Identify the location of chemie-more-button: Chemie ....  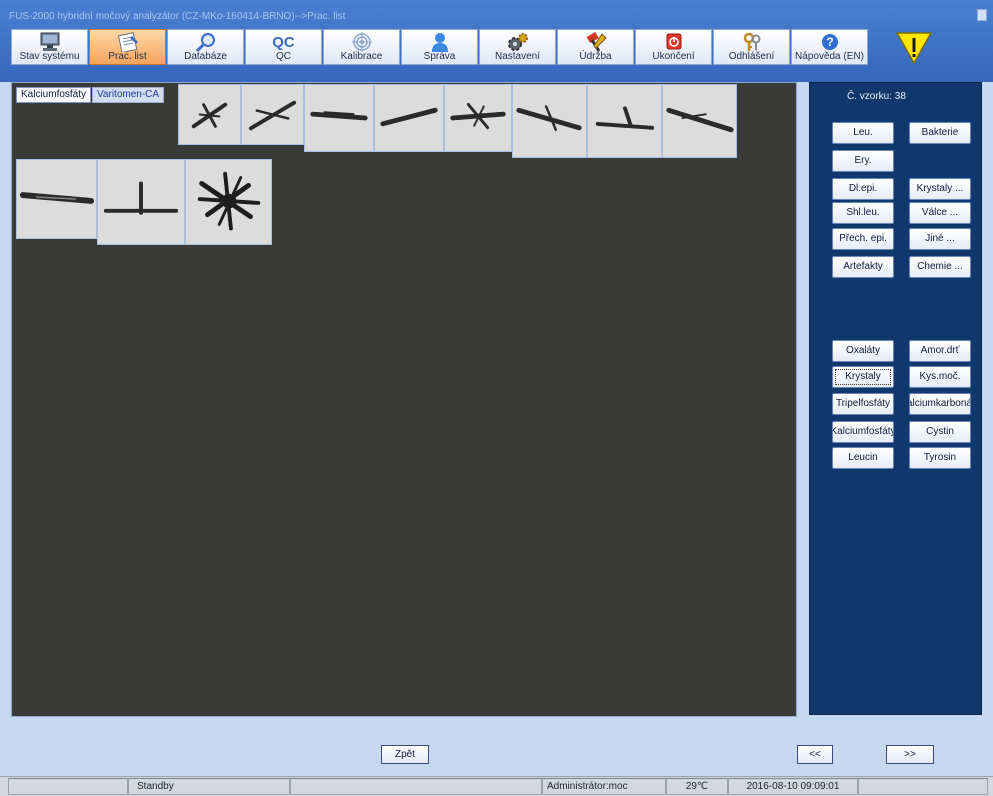
(940, 267).